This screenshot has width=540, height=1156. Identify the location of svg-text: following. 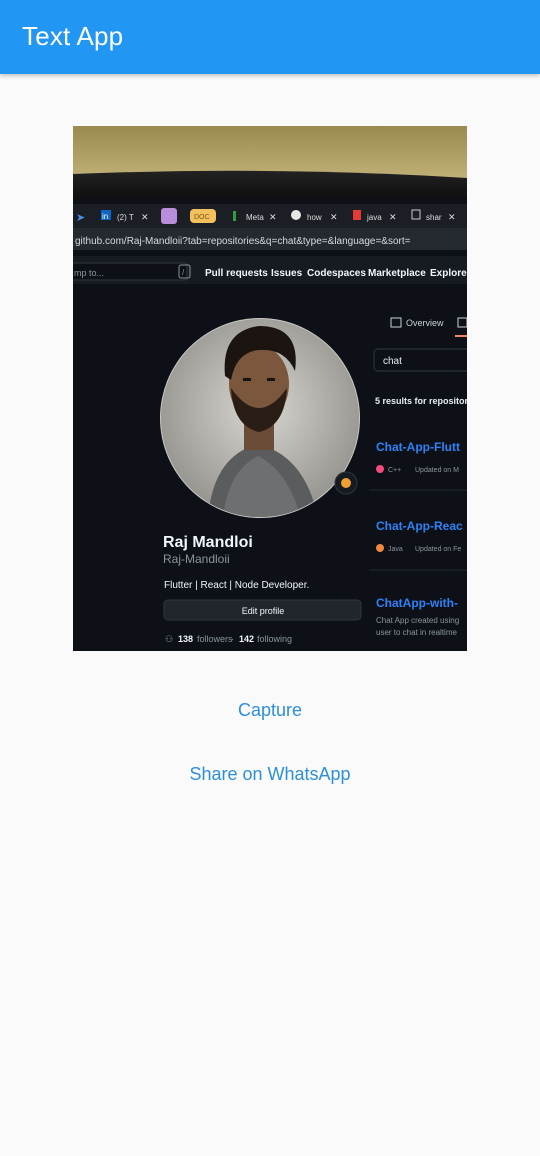
(274, 639).